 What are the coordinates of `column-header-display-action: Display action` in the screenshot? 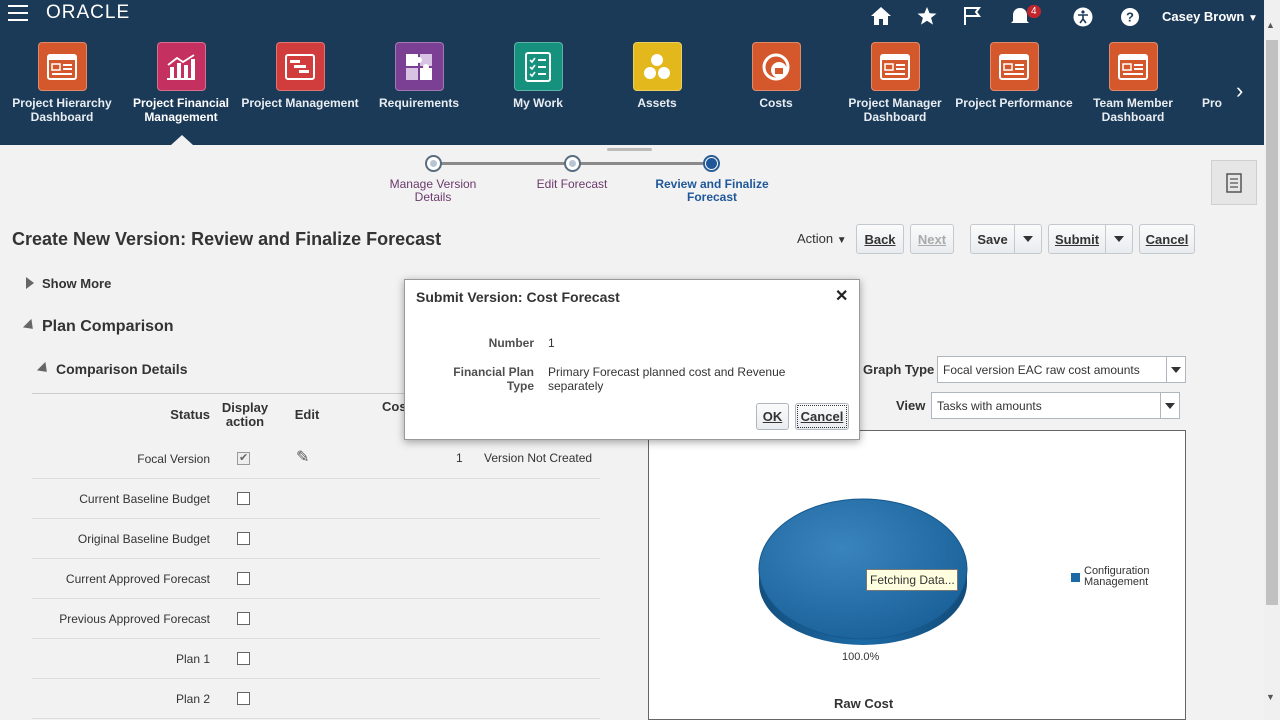 It's located at (245, 415).